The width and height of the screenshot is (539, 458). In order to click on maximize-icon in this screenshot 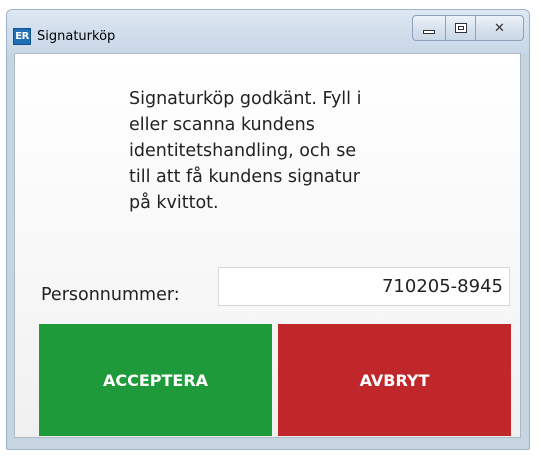, I will do `click(460, 28)`.